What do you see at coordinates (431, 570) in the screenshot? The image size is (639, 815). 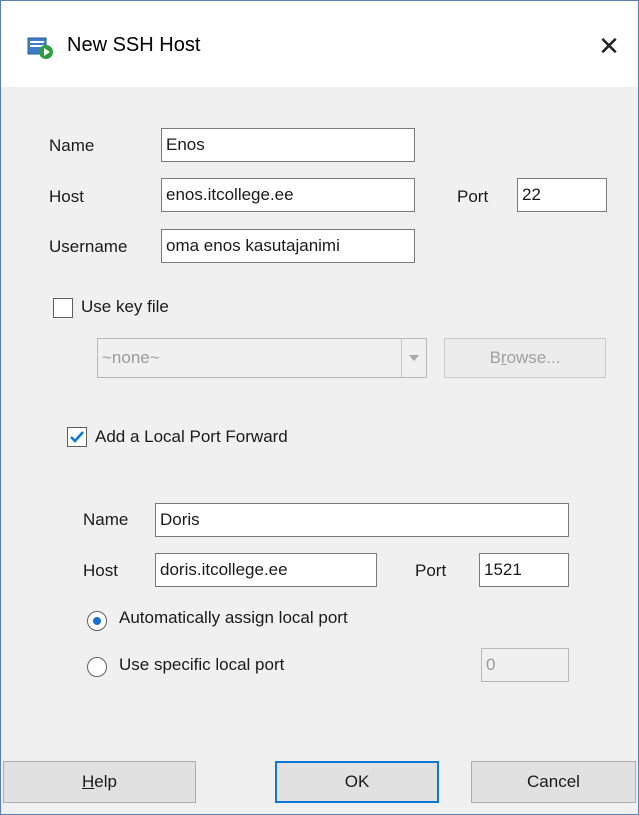 I see `forward-port-label: Port` at bounding box center [431, 570].